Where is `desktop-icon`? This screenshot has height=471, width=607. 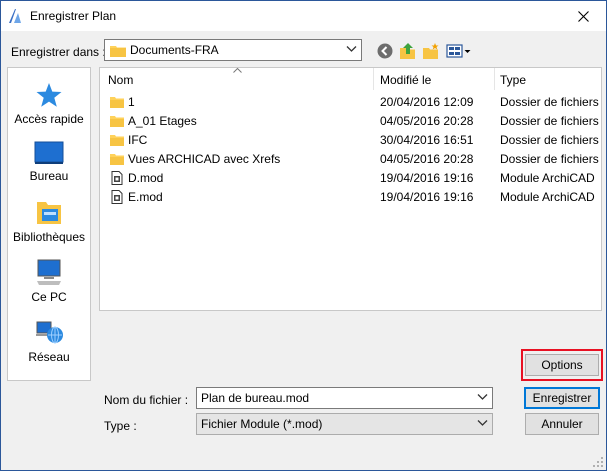
desktop-icon is located at coordinates (49, 152).